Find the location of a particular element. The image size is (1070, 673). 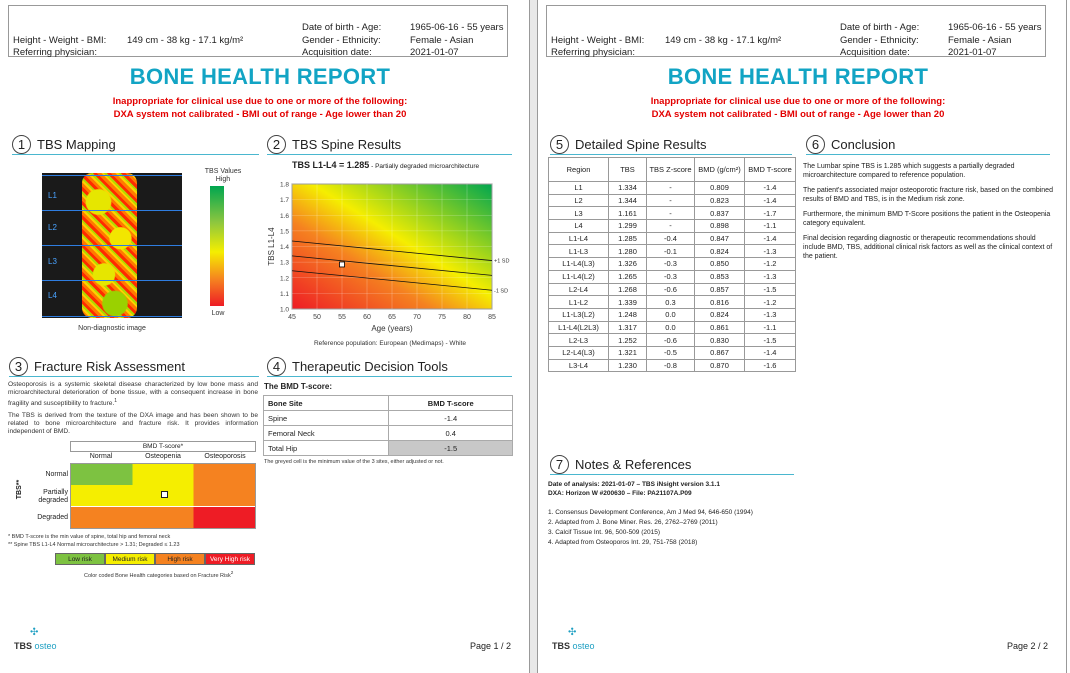

table-cell: 0.850 is located at coordinates (719, 264).